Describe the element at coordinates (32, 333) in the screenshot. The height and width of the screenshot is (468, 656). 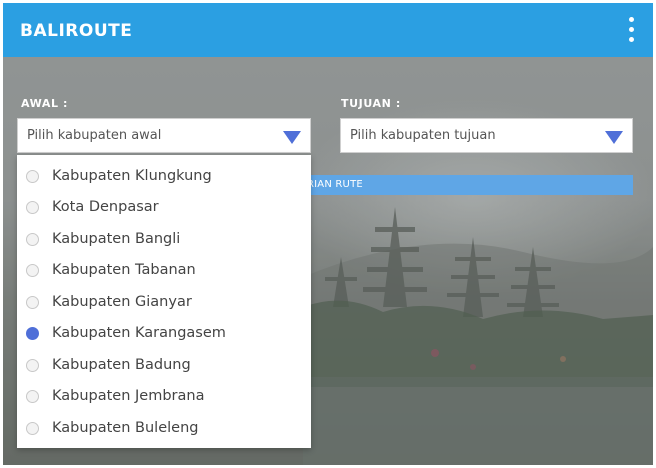
I see `radio-button-selected` at that location.